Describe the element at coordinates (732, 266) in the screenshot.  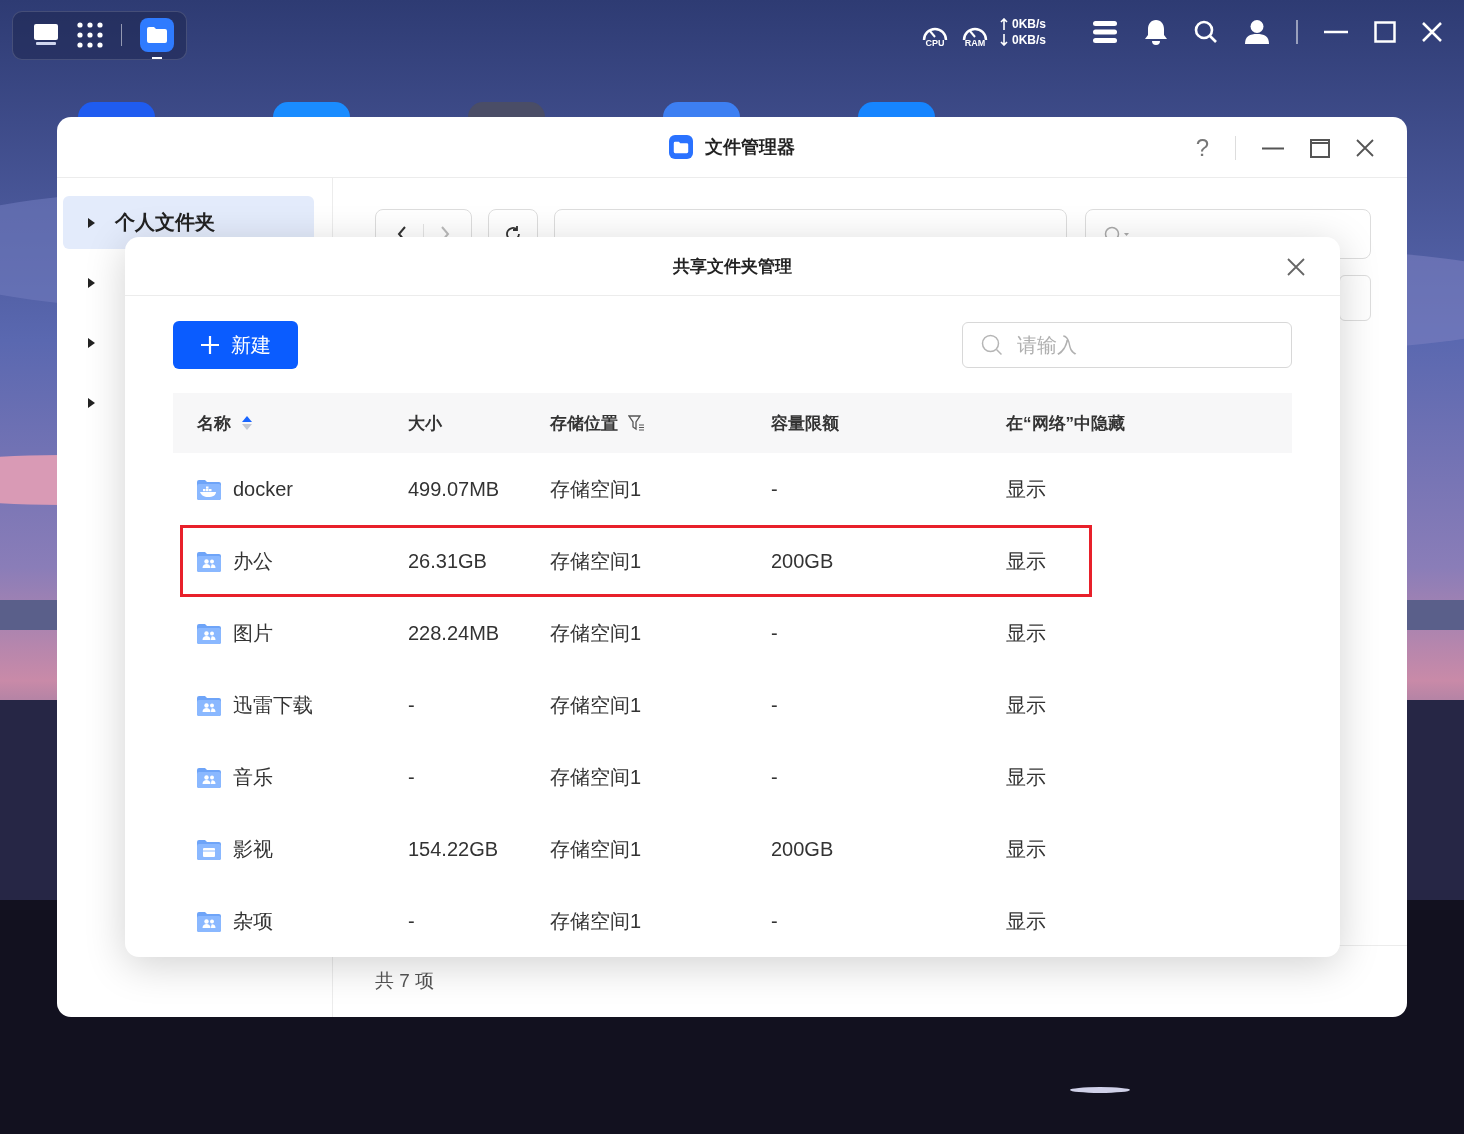
I see `dialog-title: 共享文件夹管理` at that location.